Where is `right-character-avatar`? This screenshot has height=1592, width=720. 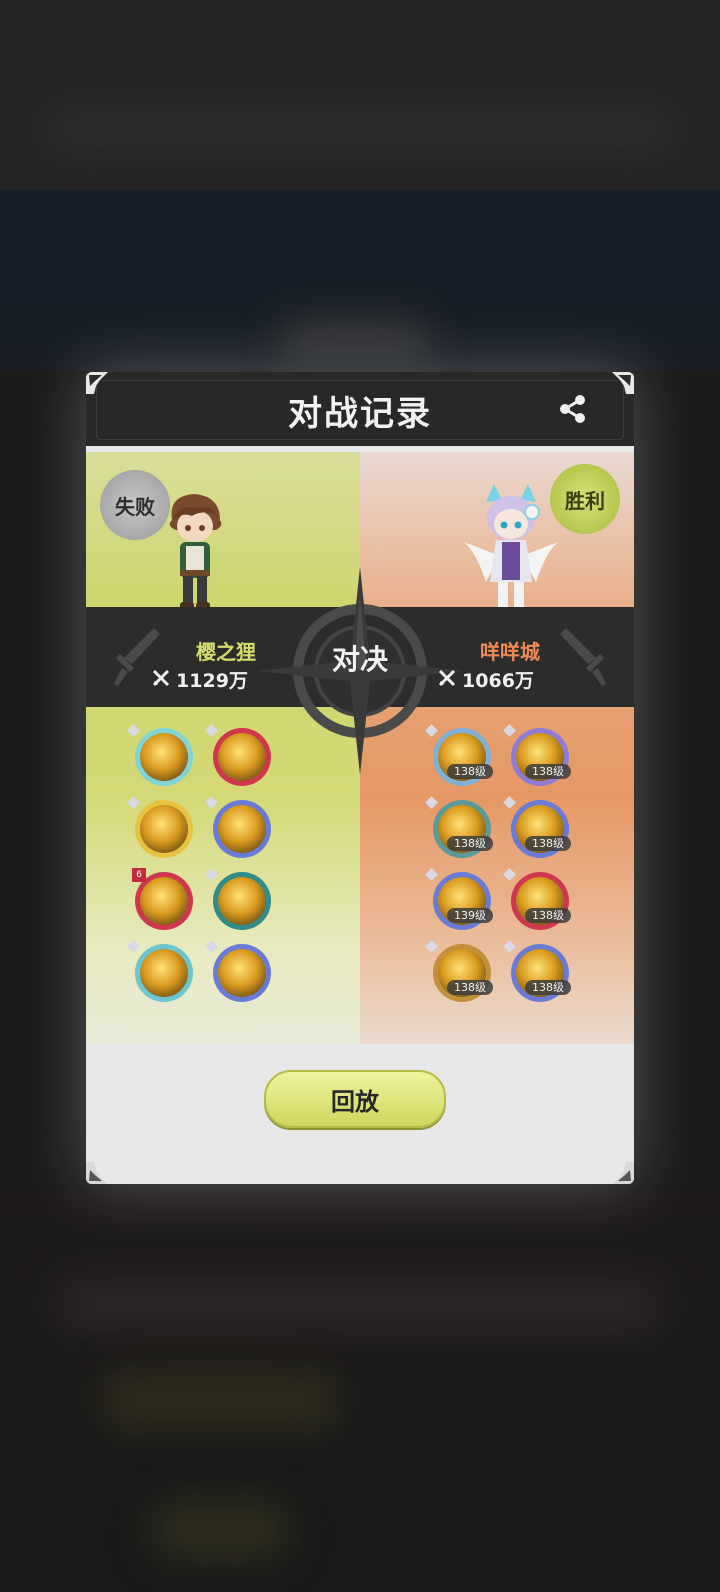 right-character-avatar is located at coordinates (511, 552).